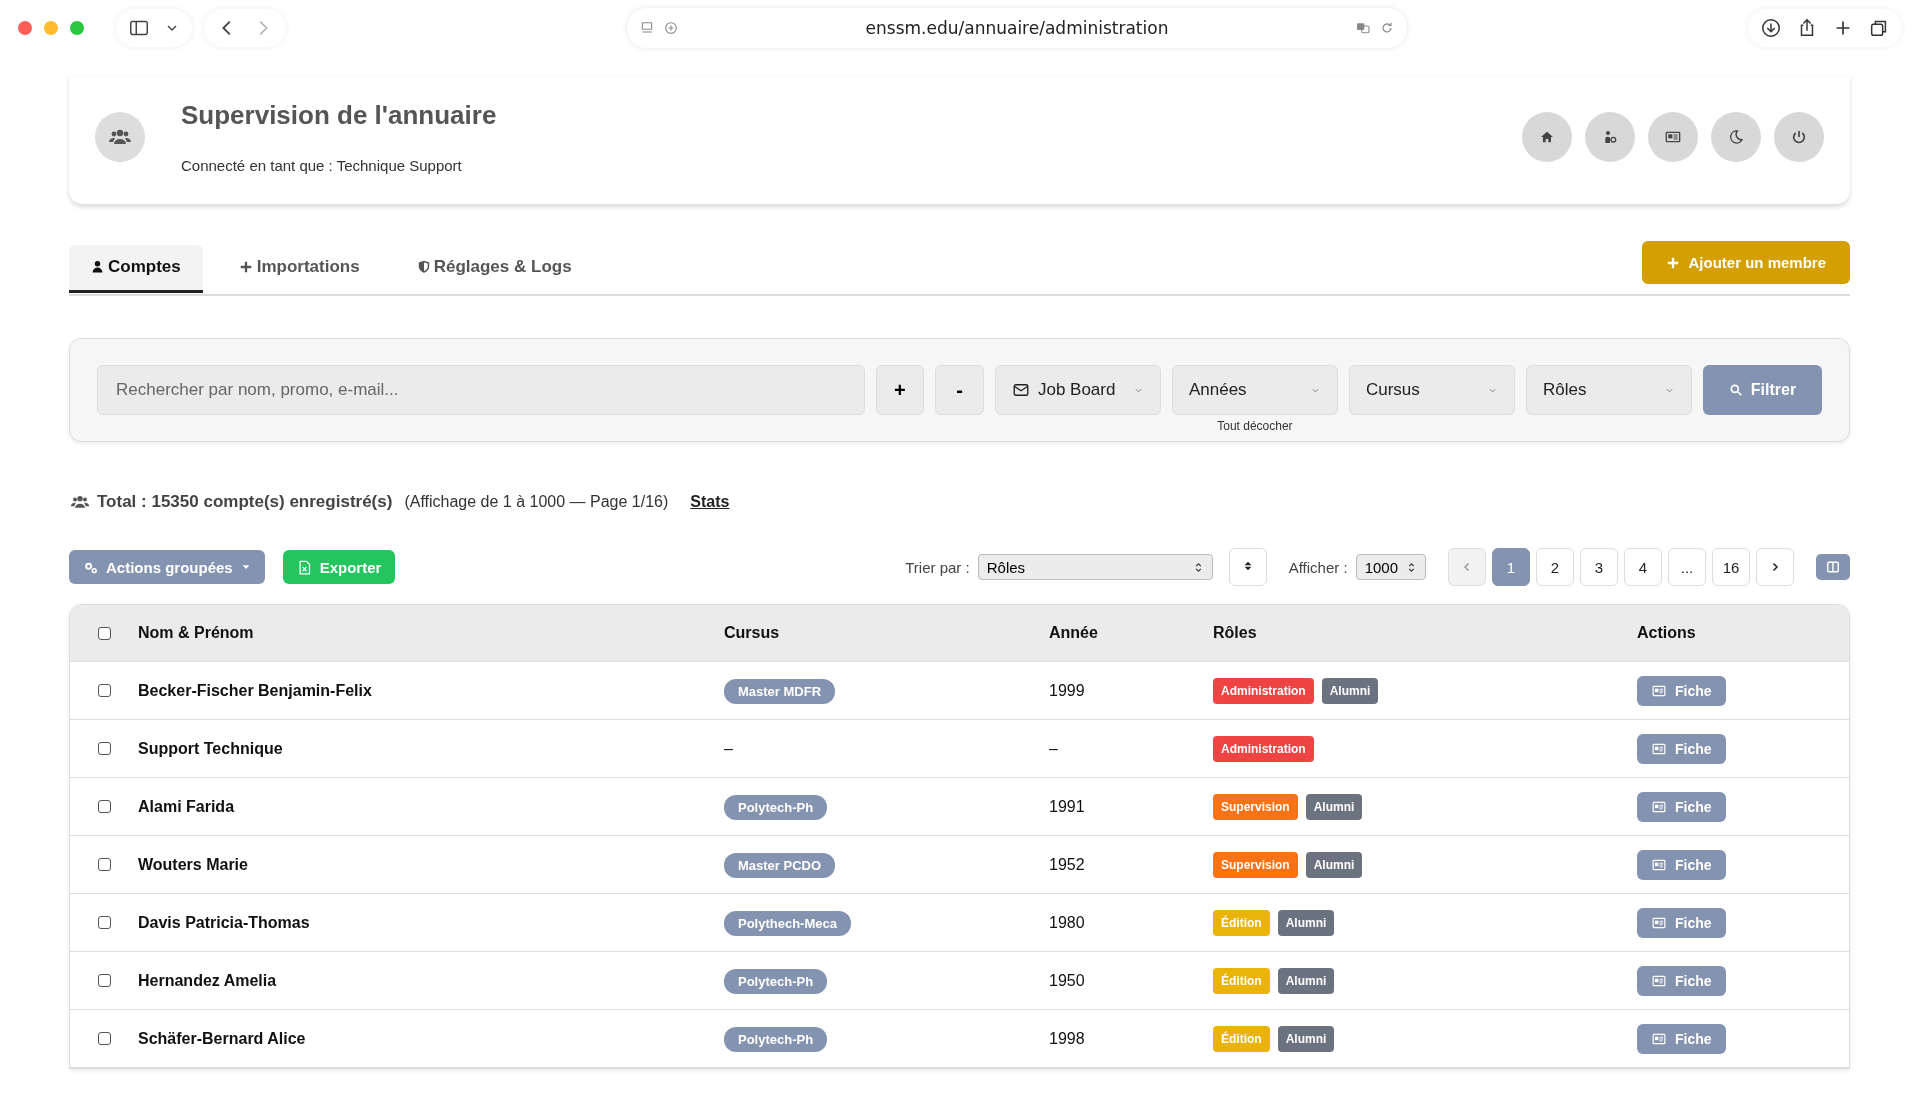 The width and height of the screenshot is (1920, 1096). Describe the element at coordinates (97, 266) in the screenshot. I see `user-icon` at that location.